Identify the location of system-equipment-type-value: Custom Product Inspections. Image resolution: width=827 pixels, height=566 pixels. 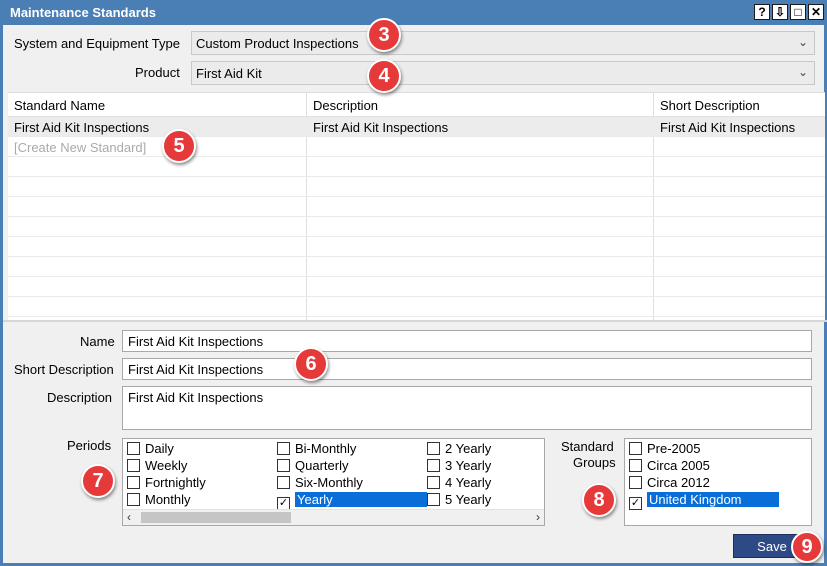
(277, 43).